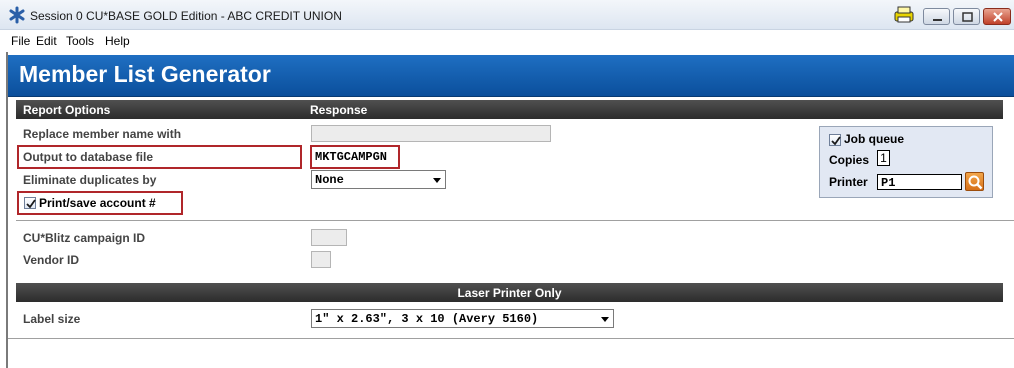  Describe the element at coordinates (51, 260) in the screenshot. I see `vendor-id-label: Vendor ID` at that location.